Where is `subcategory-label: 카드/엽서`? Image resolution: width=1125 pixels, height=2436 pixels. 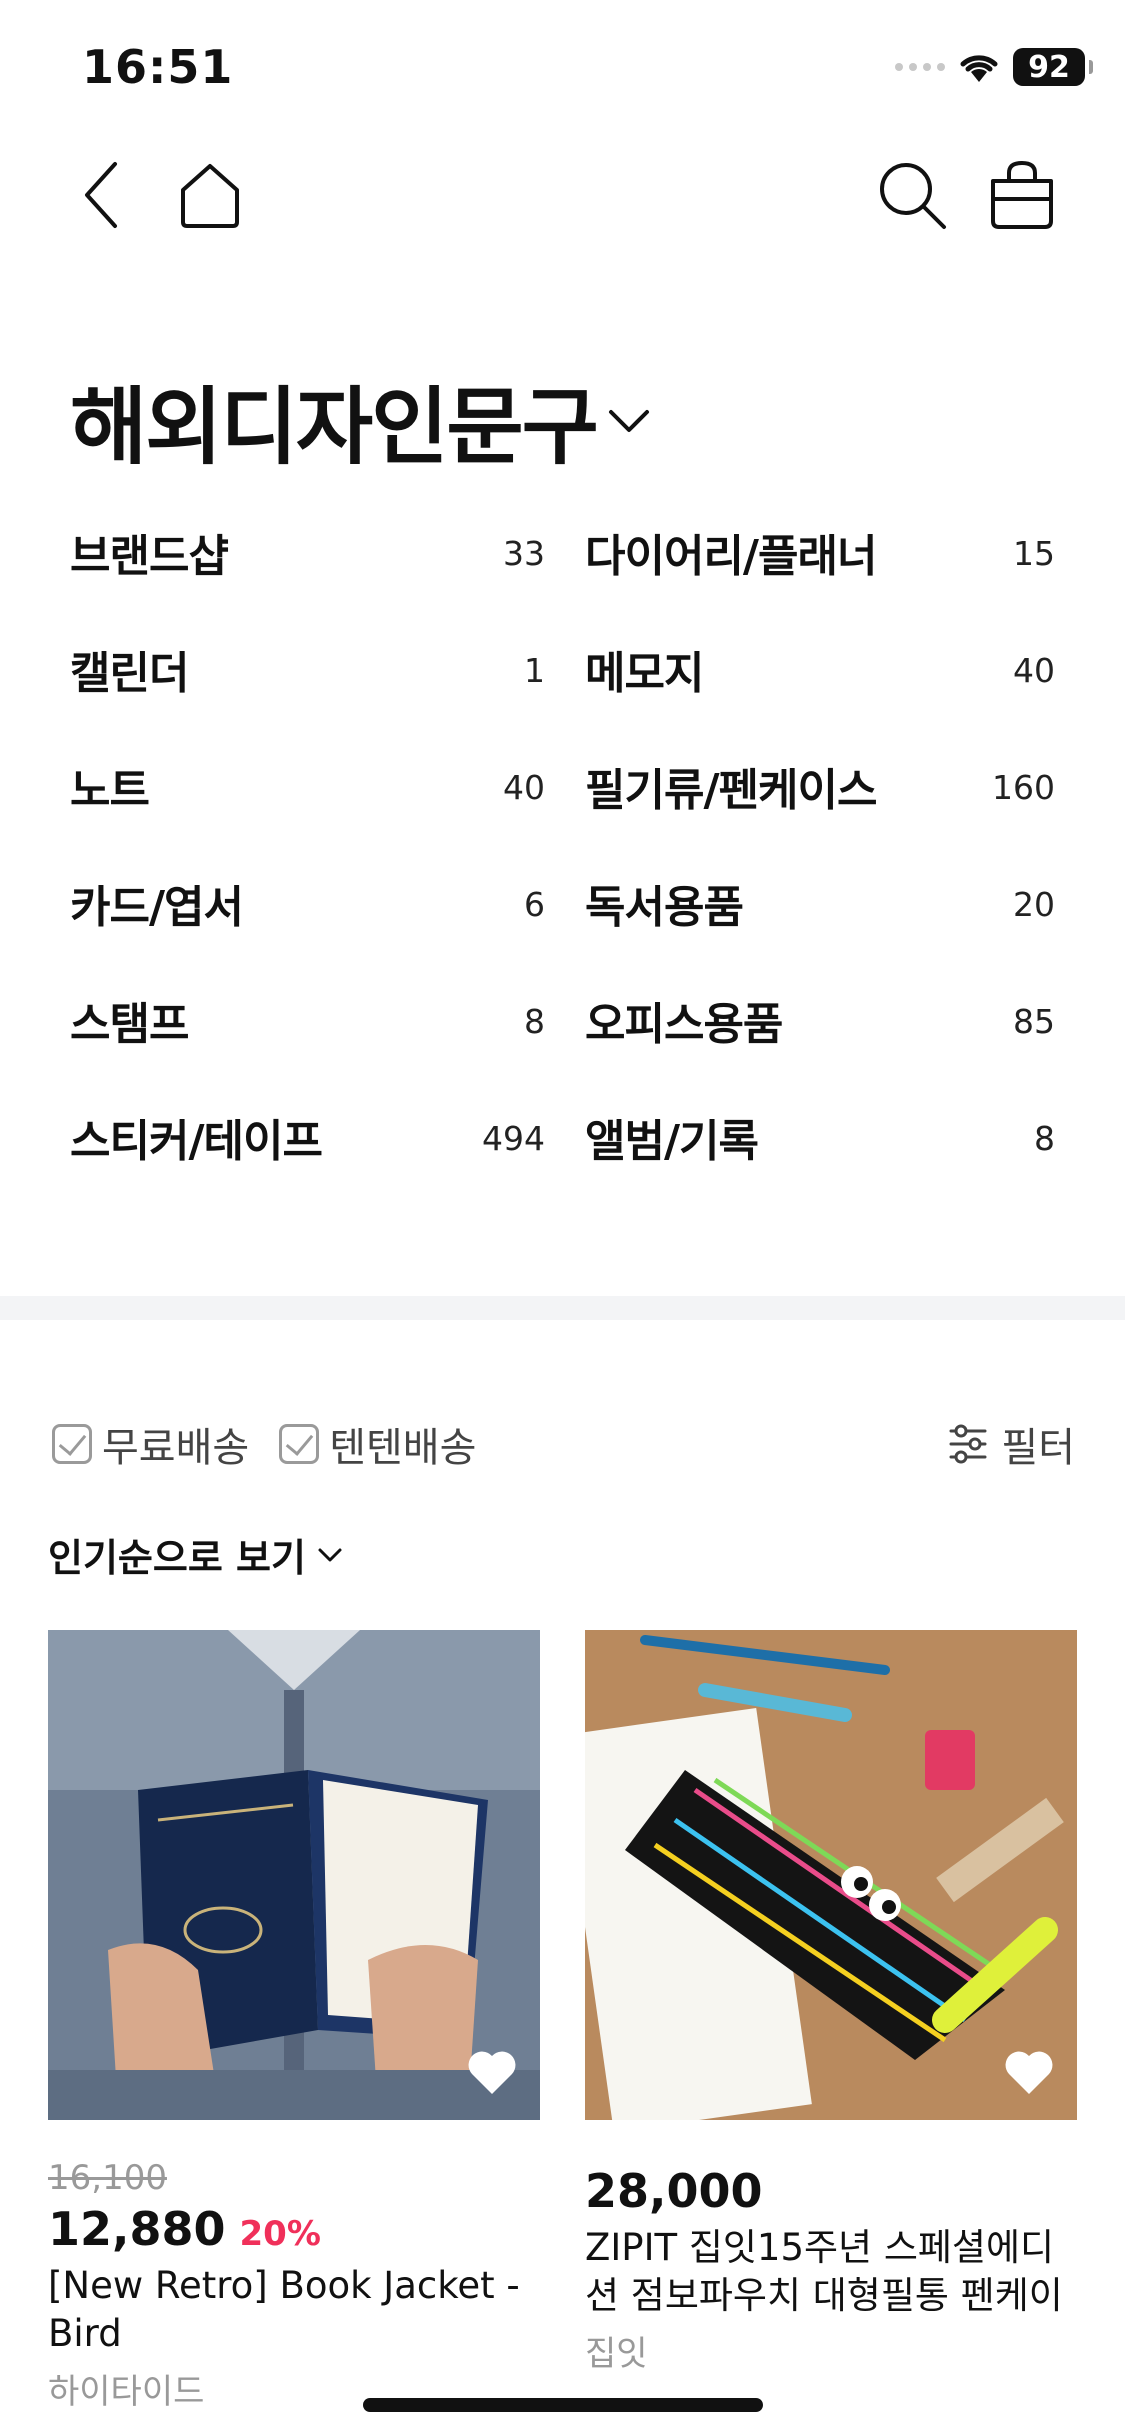 subcategory-label: 카드/엽서 is located at coordinates (157, 907).